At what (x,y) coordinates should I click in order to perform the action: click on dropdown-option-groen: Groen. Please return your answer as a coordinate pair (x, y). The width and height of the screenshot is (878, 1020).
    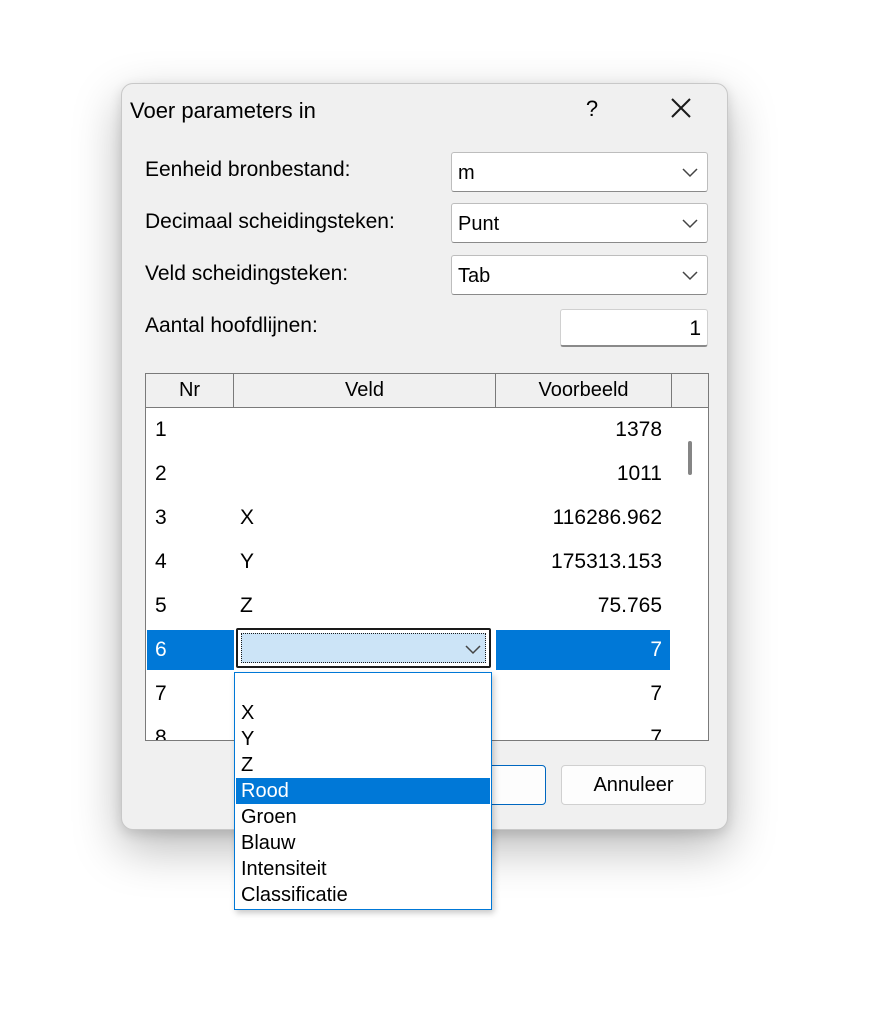
    Looking at the image, I should click on (363, 817).